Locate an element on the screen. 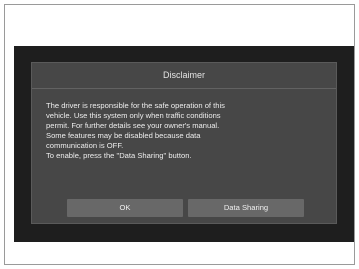 Image resolution: width=359 pixels, height=269 pixels. ok-button: OK is located at coordinates (125, 208).